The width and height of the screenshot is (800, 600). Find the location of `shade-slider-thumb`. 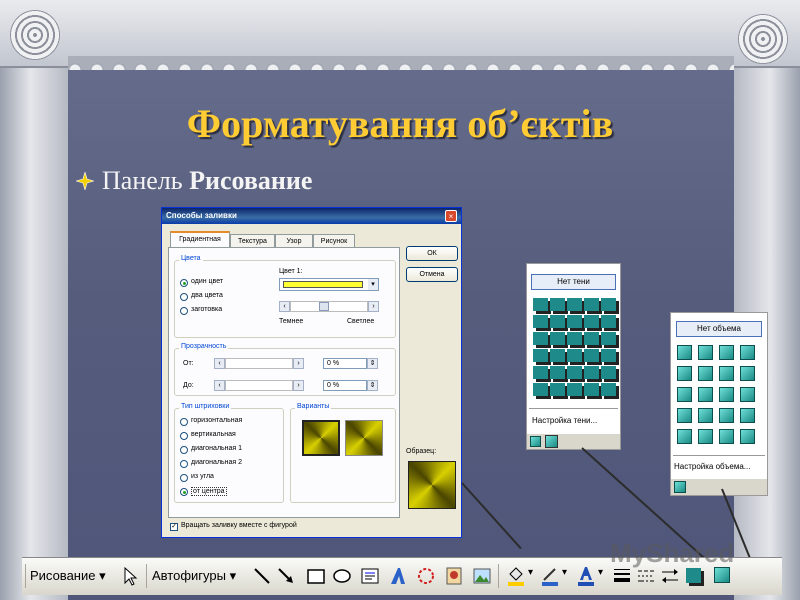

shade-slider-thumb is located at coordinates (324, 306).